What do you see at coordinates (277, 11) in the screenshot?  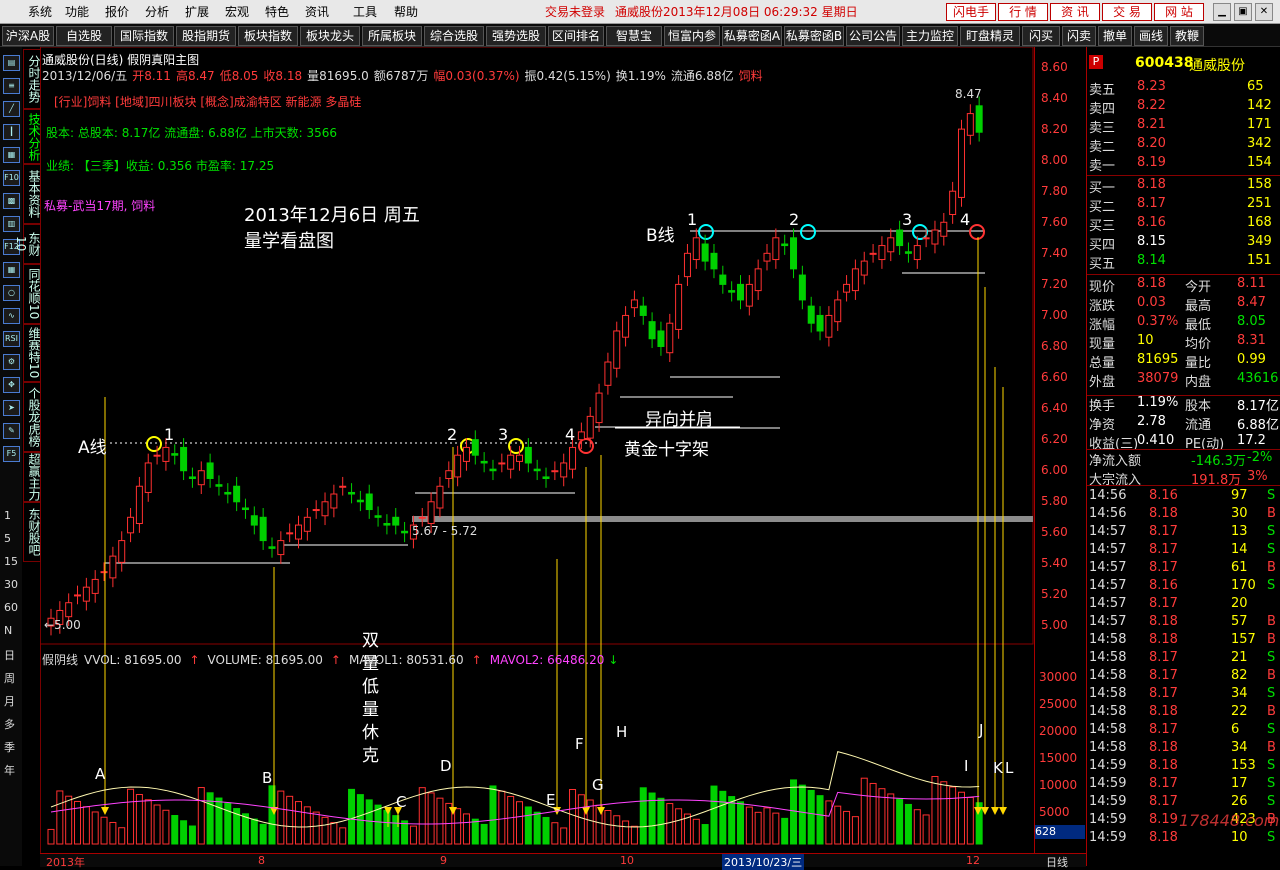 I see `menu-item: 特色` at bounding box center [277, 11].